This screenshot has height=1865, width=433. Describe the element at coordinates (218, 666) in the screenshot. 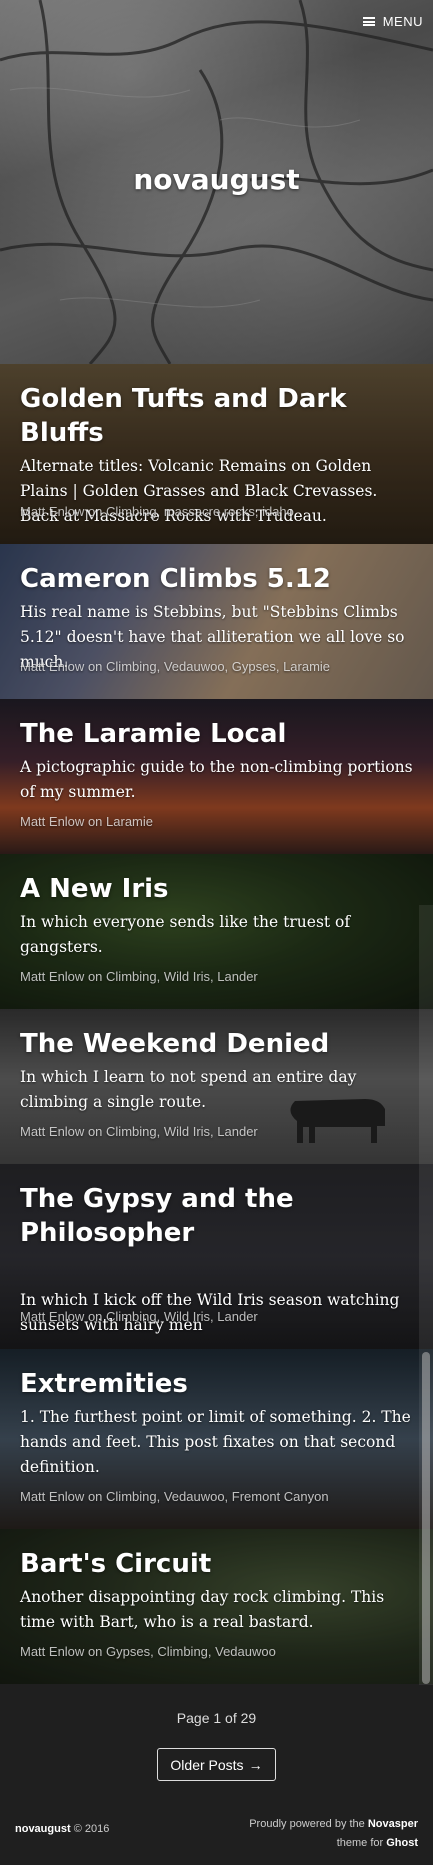

I see `post-tags: Climbing, Vedauwoo, Gypses, Laramie` at that location.